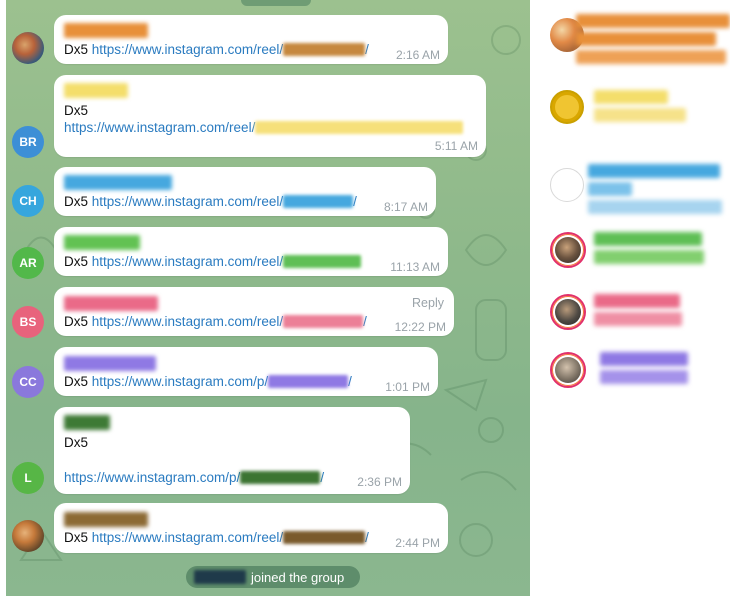  I want to click on message-text: https://www.instagram.com/p//, so click(194, 477).